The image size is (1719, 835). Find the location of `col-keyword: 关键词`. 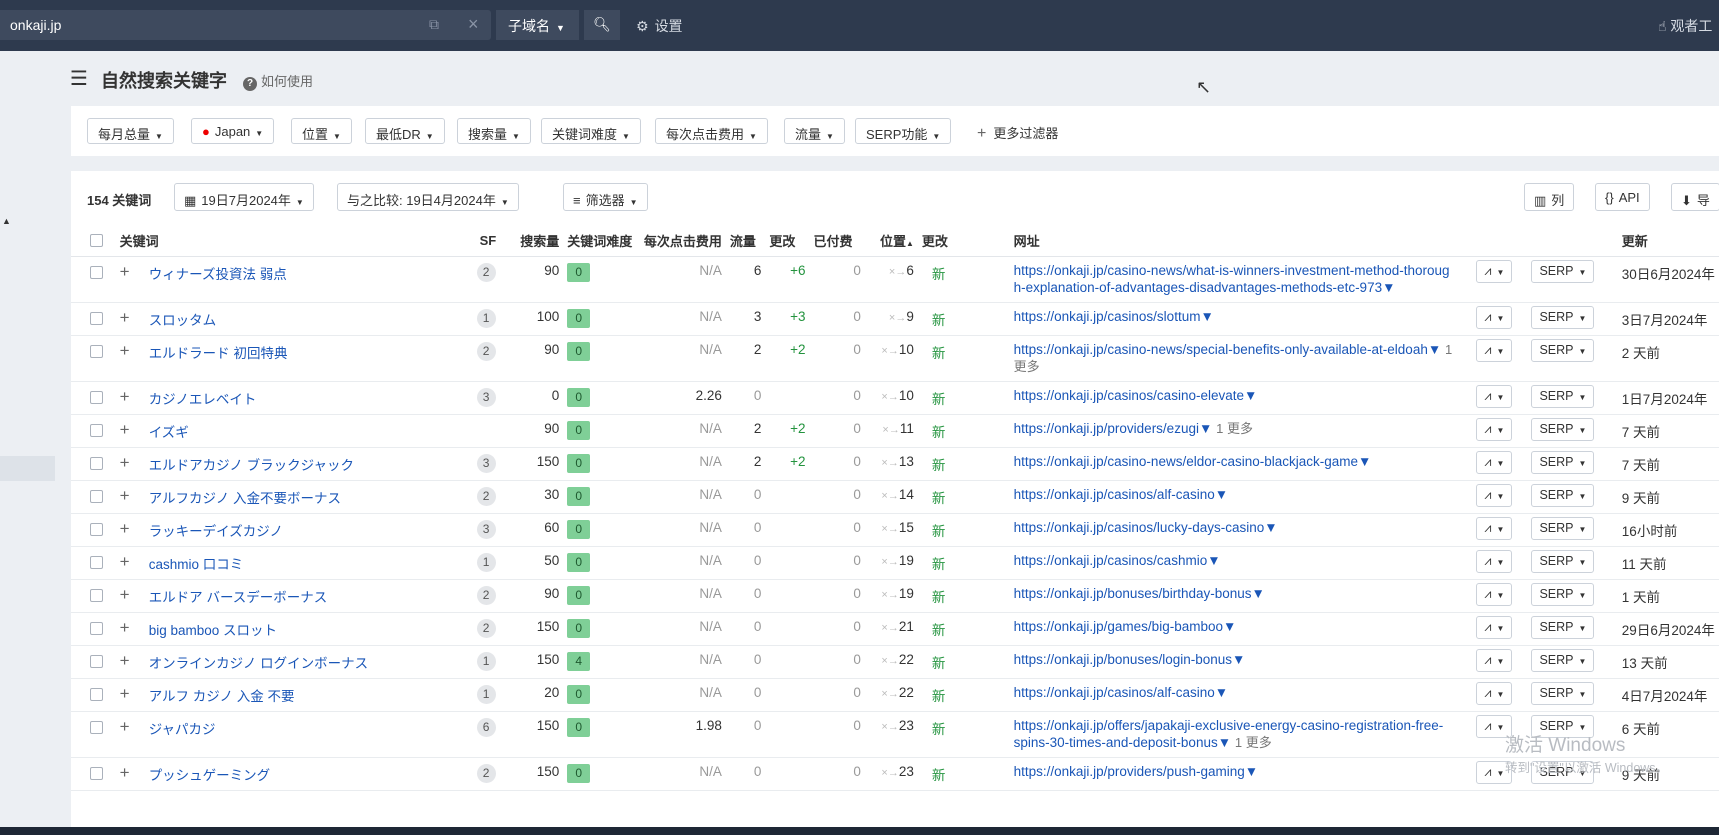

col-keyword: 关键词 is located at coordinates (139, 241).